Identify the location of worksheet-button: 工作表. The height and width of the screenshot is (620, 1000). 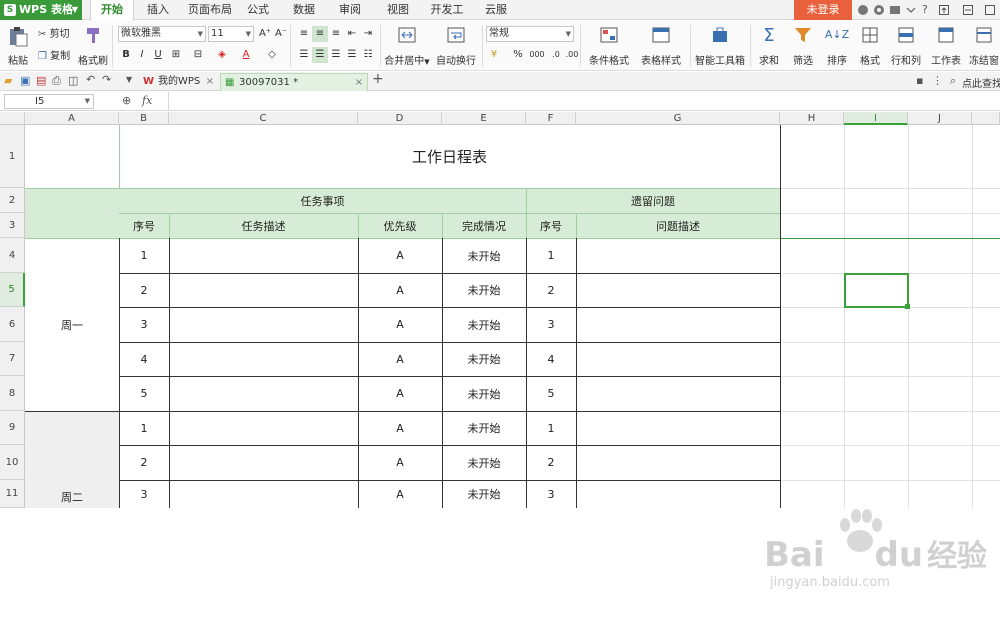
(946, 46).